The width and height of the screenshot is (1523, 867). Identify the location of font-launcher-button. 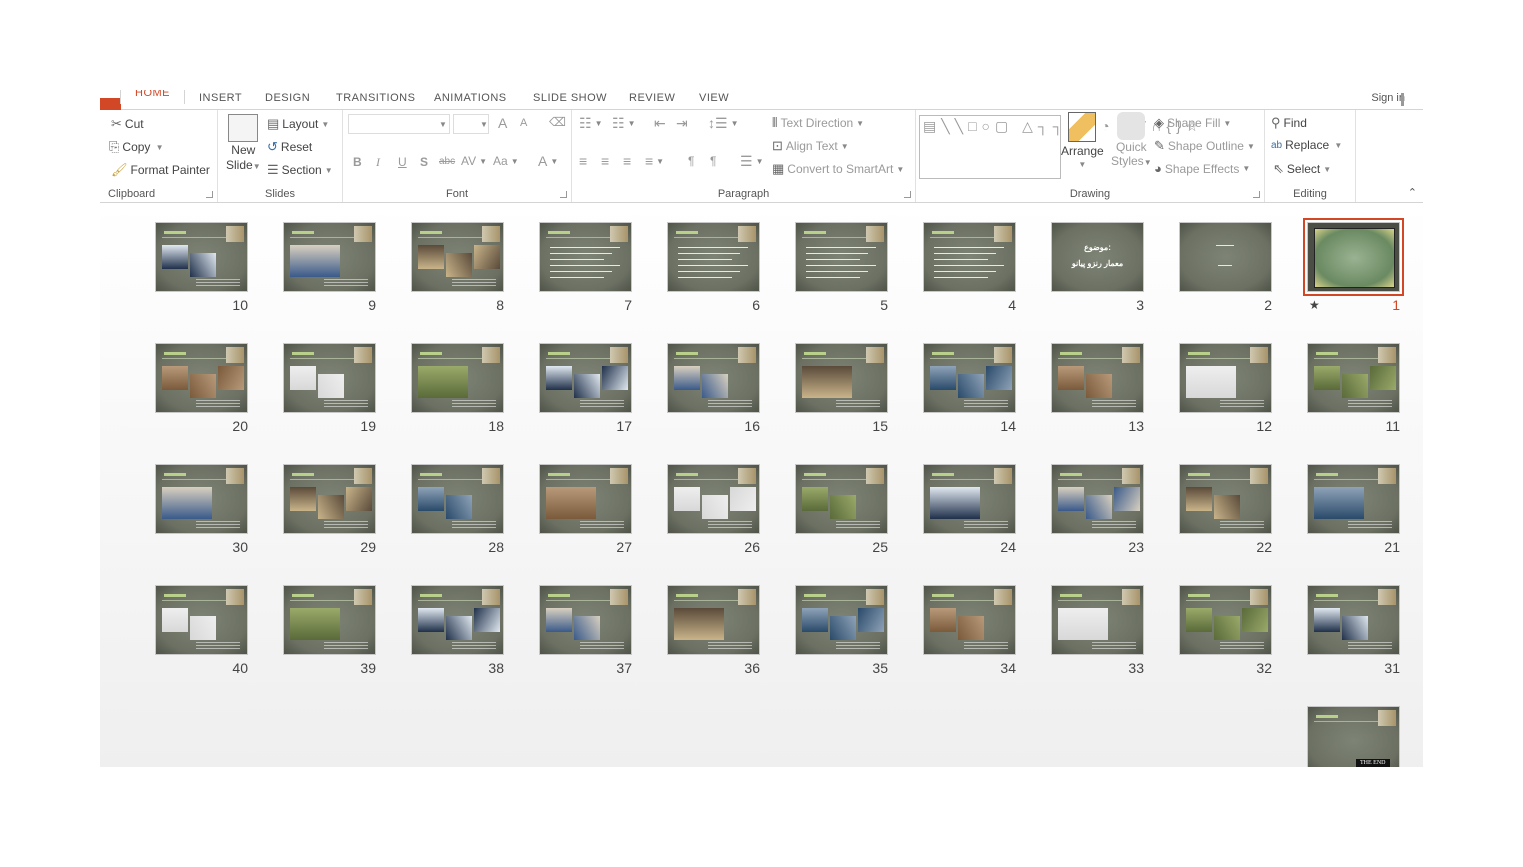
(563, 194).